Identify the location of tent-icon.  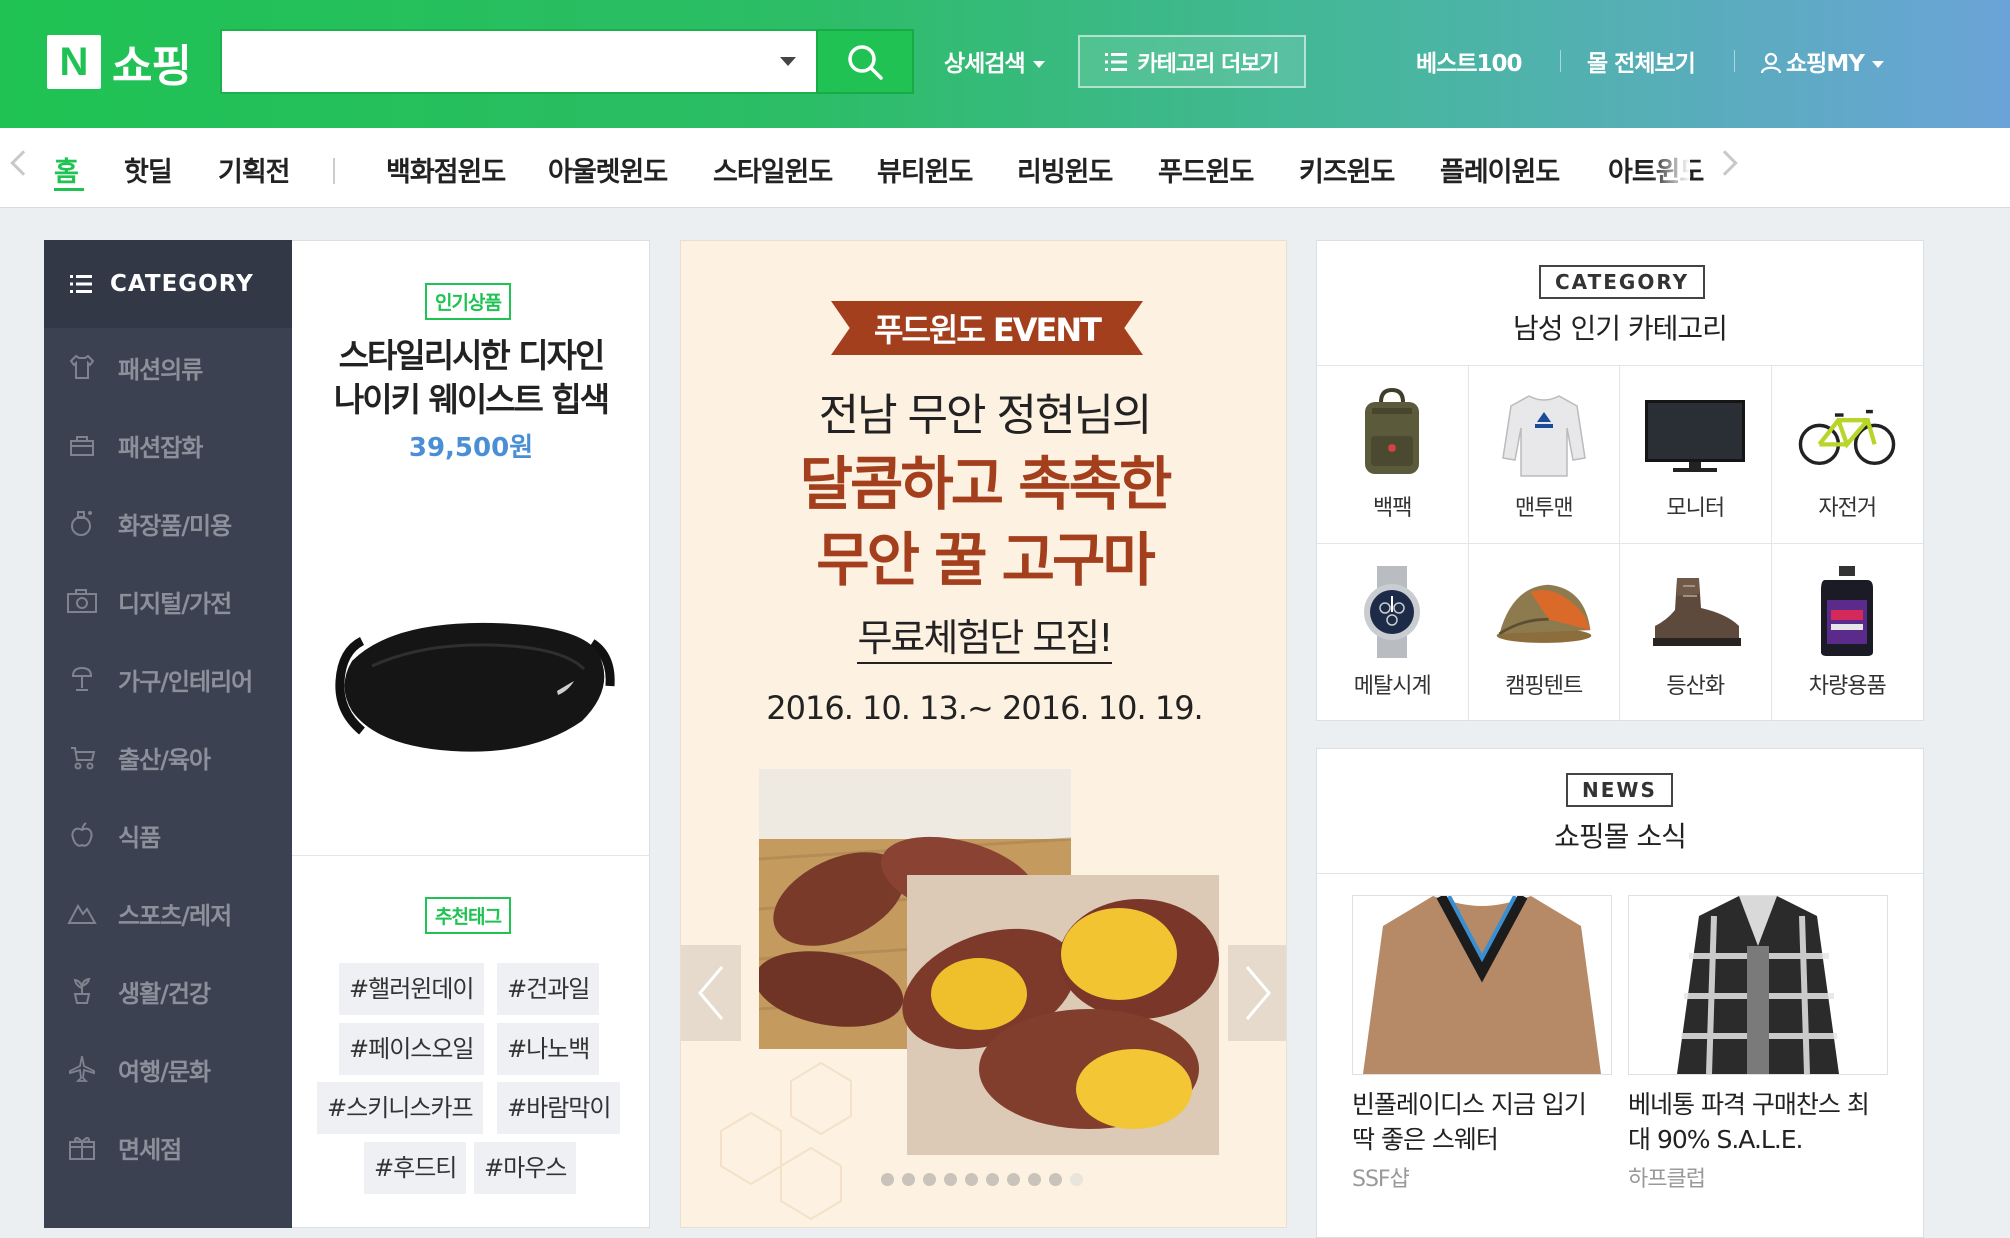
(1544, 612).